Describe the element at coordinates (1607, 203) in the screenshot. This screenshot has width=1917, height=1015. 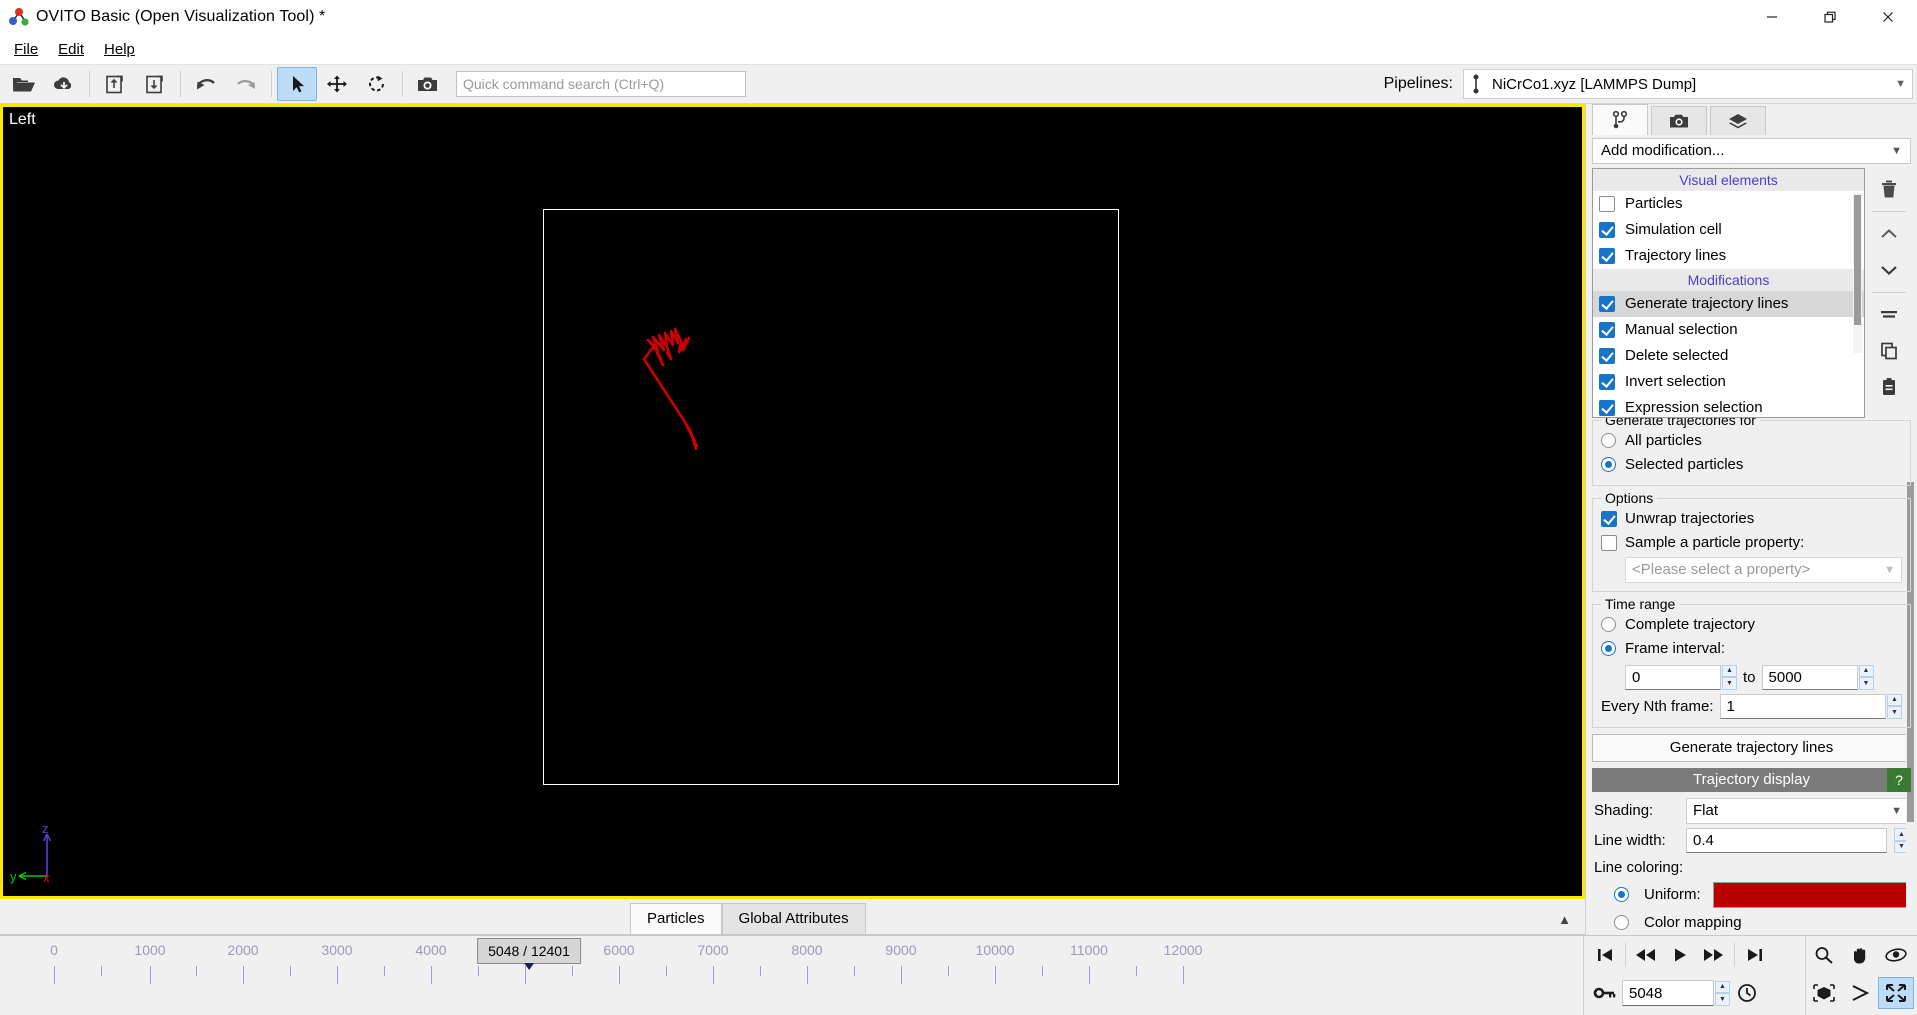
I see `checkbox-particles` at that location.